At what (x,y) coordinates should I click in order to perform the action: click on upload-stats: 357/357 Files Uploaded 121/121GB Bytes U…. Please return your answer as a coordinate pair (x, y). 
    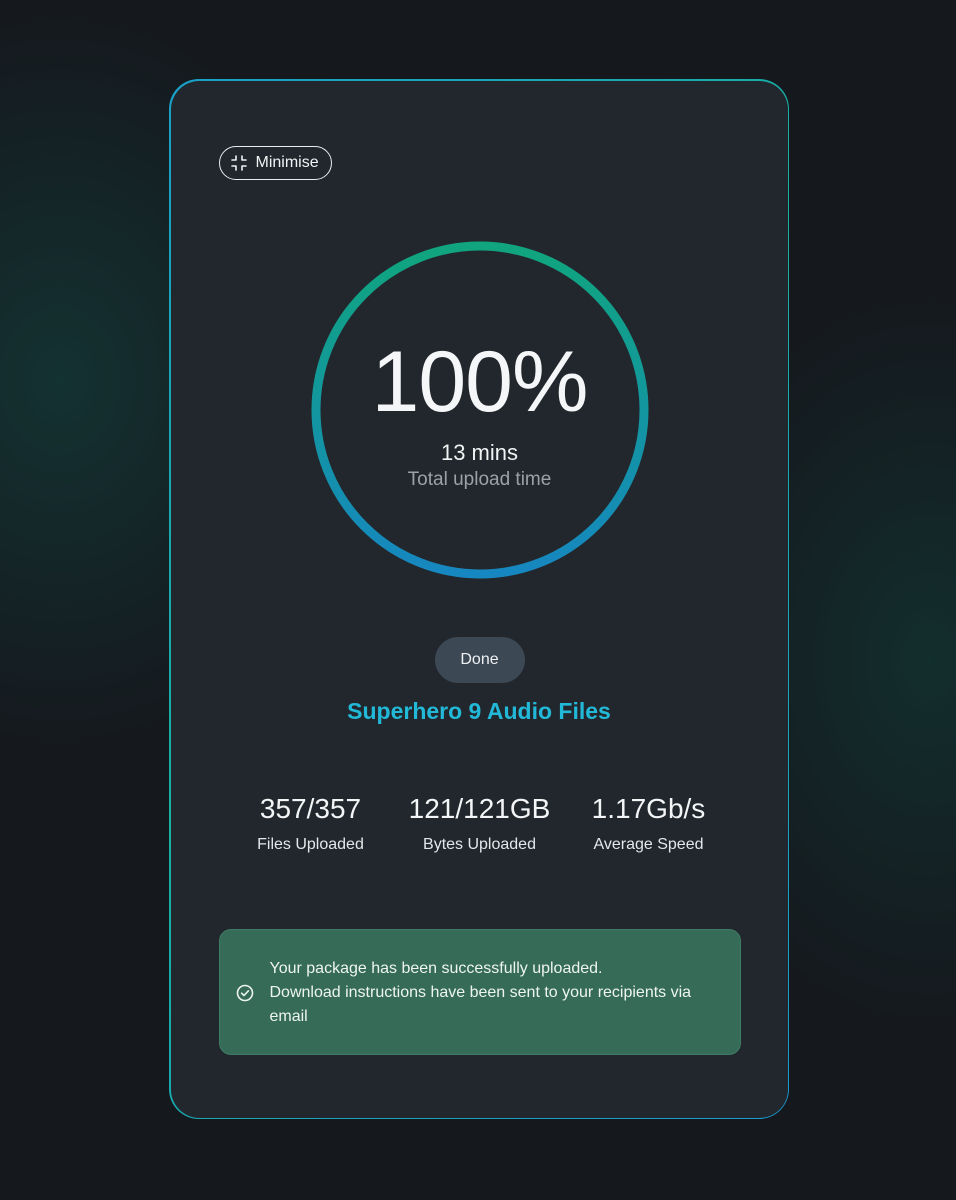
    Looking at the image, I should click on (479, 831).